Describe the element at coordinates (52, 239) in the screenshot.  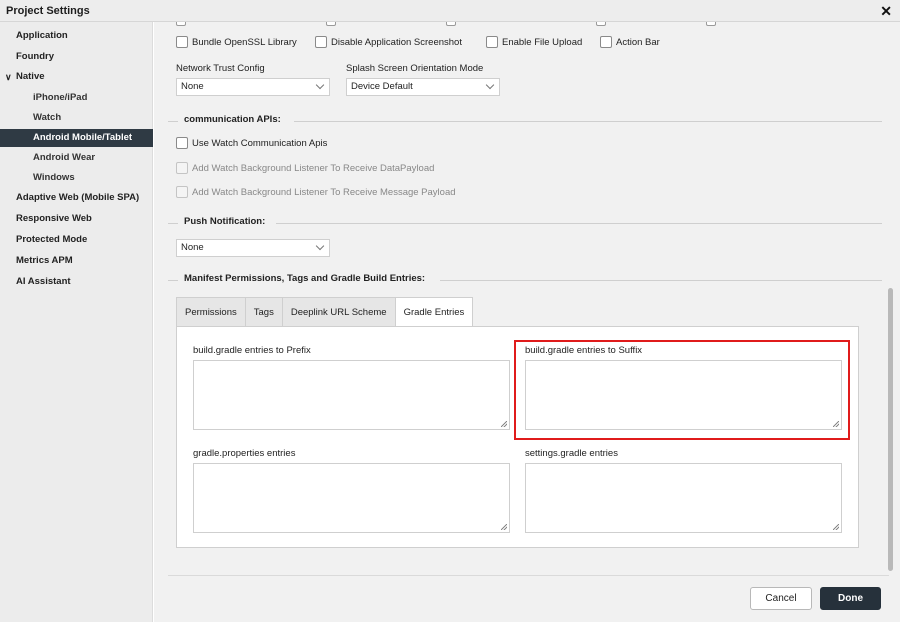
I see `sidebar-item-label: Protected Mode` at that location.